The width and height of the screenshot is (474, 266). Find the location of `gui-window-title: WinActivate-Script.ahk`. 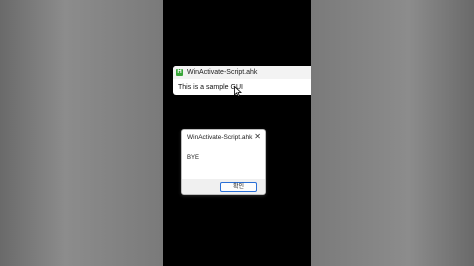

gui-window-title: WinActivate-Script.ahk is located at coordinates (222, 72).